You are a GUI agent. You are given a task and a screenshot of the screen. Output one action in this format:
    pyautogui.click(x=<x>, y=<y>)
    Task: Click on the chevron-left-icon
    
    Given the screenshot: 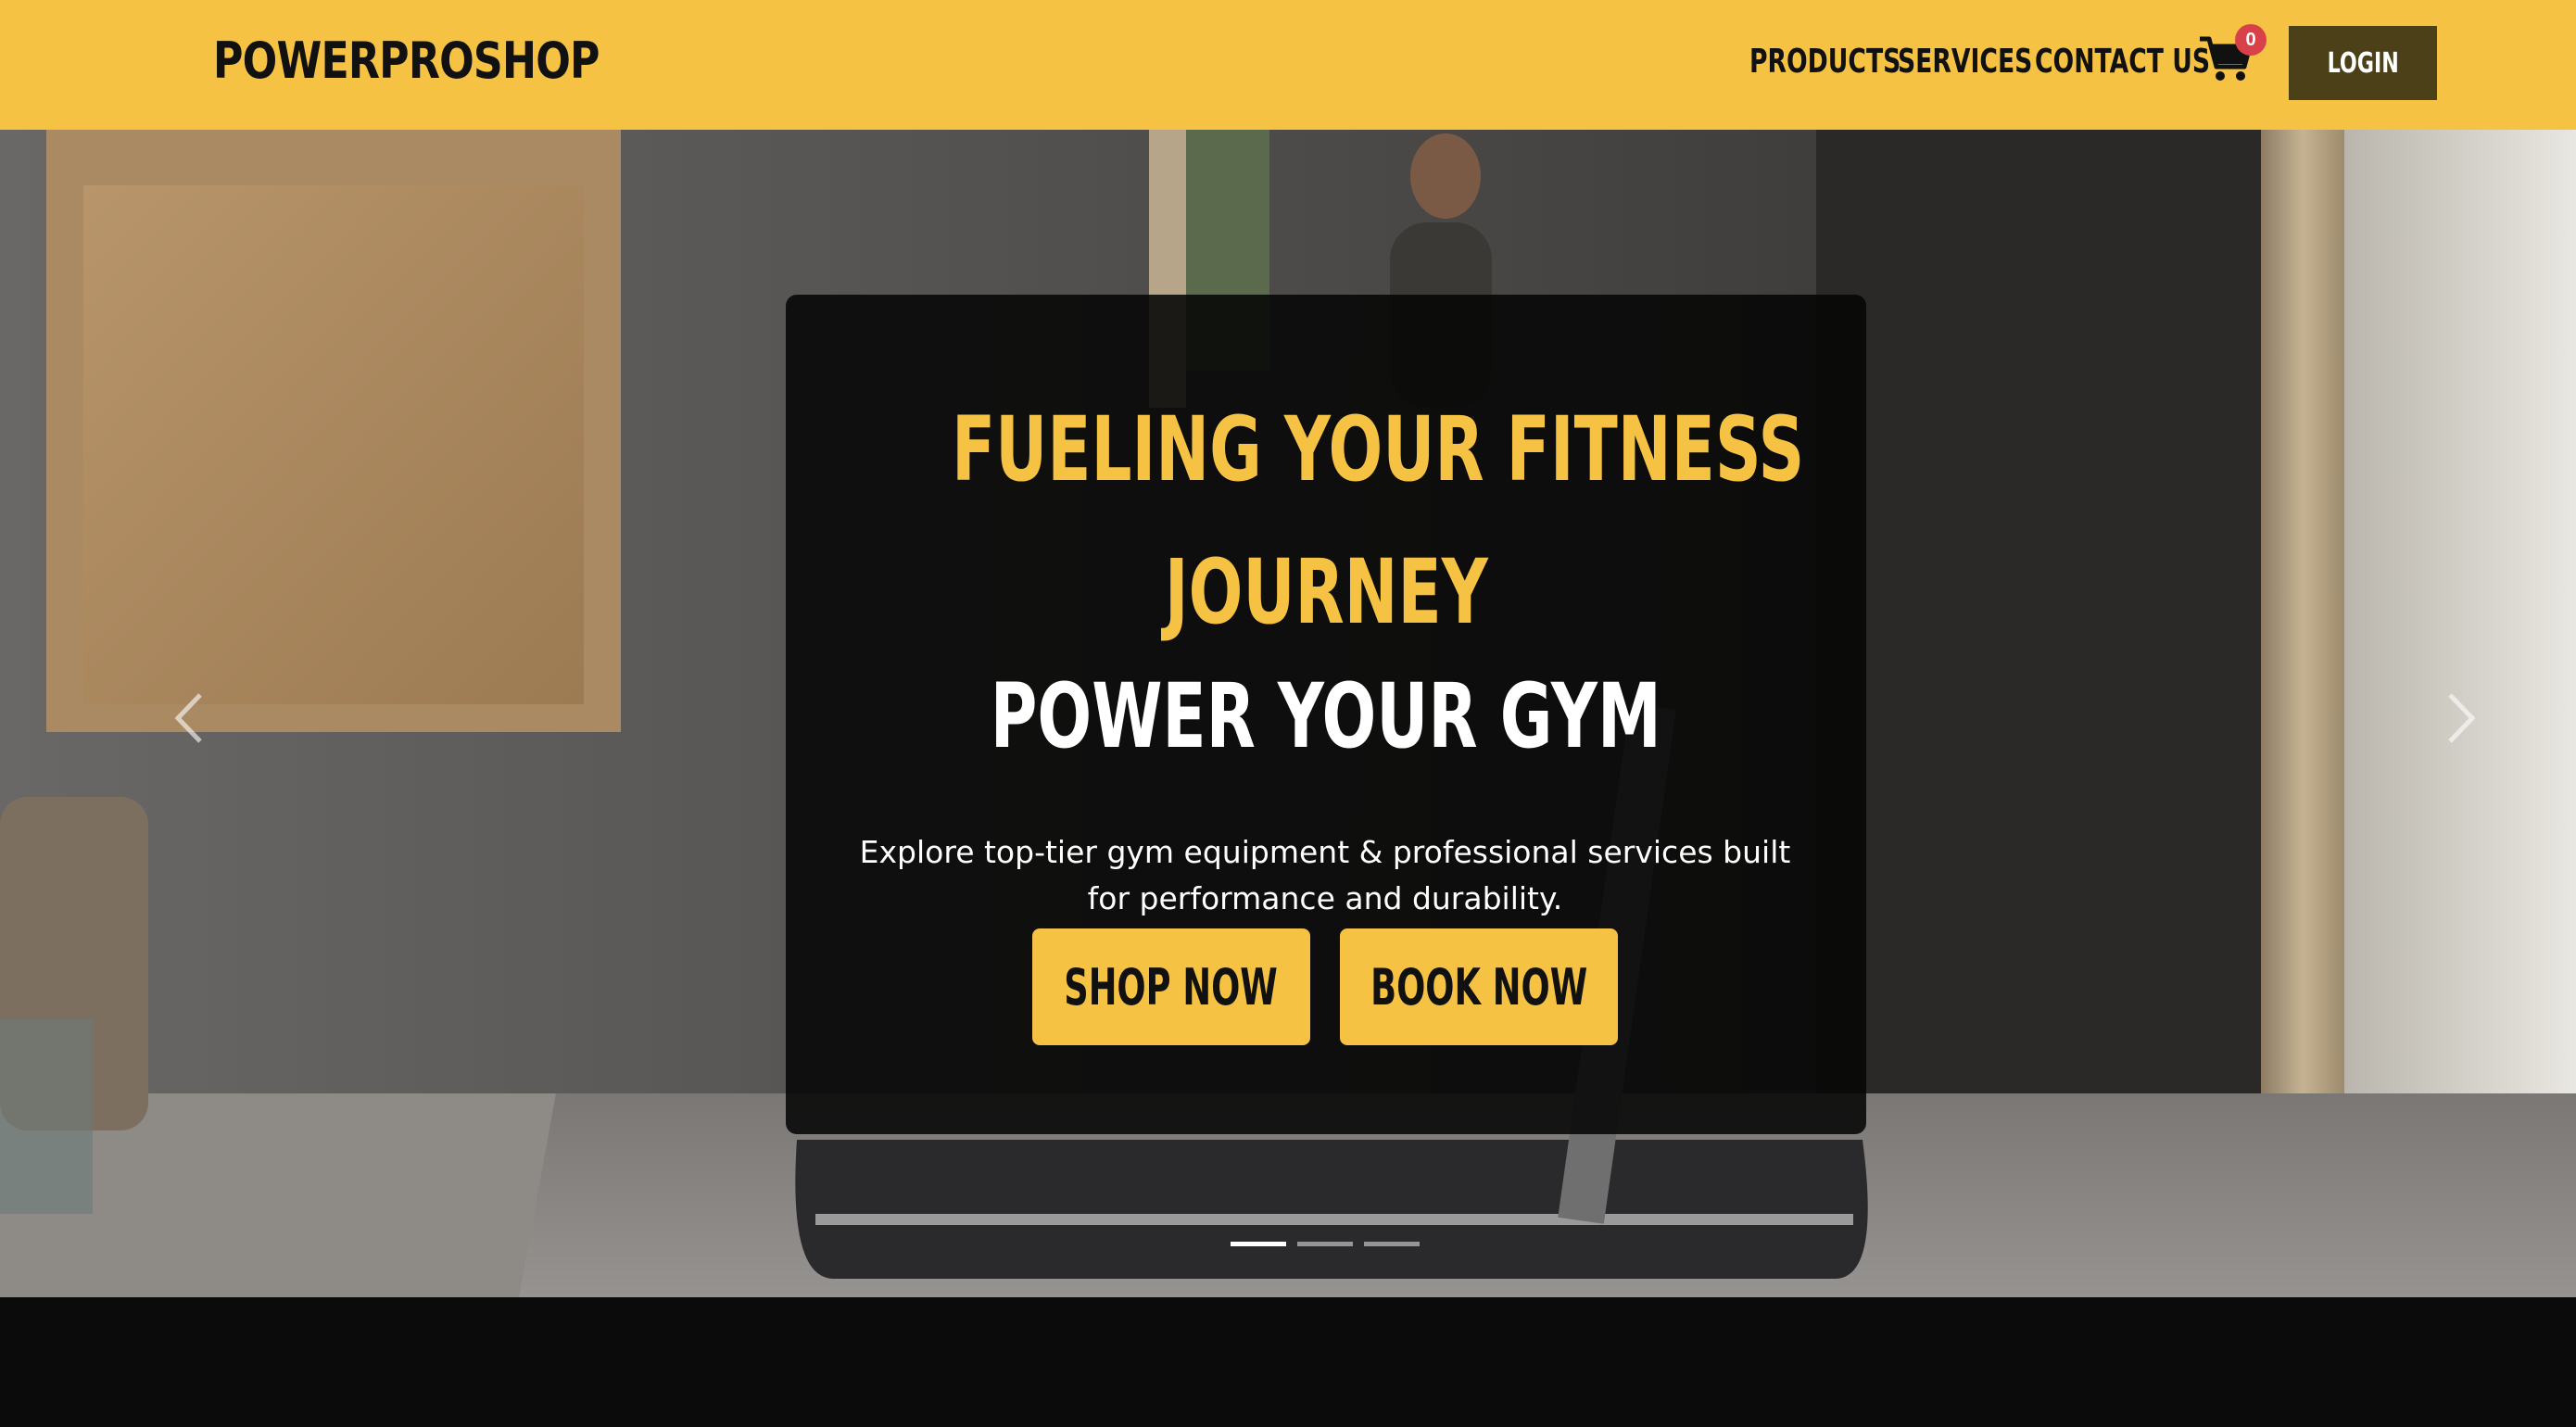 What is the action you would take?
    pyautogui.click(x=191, y=718)
    